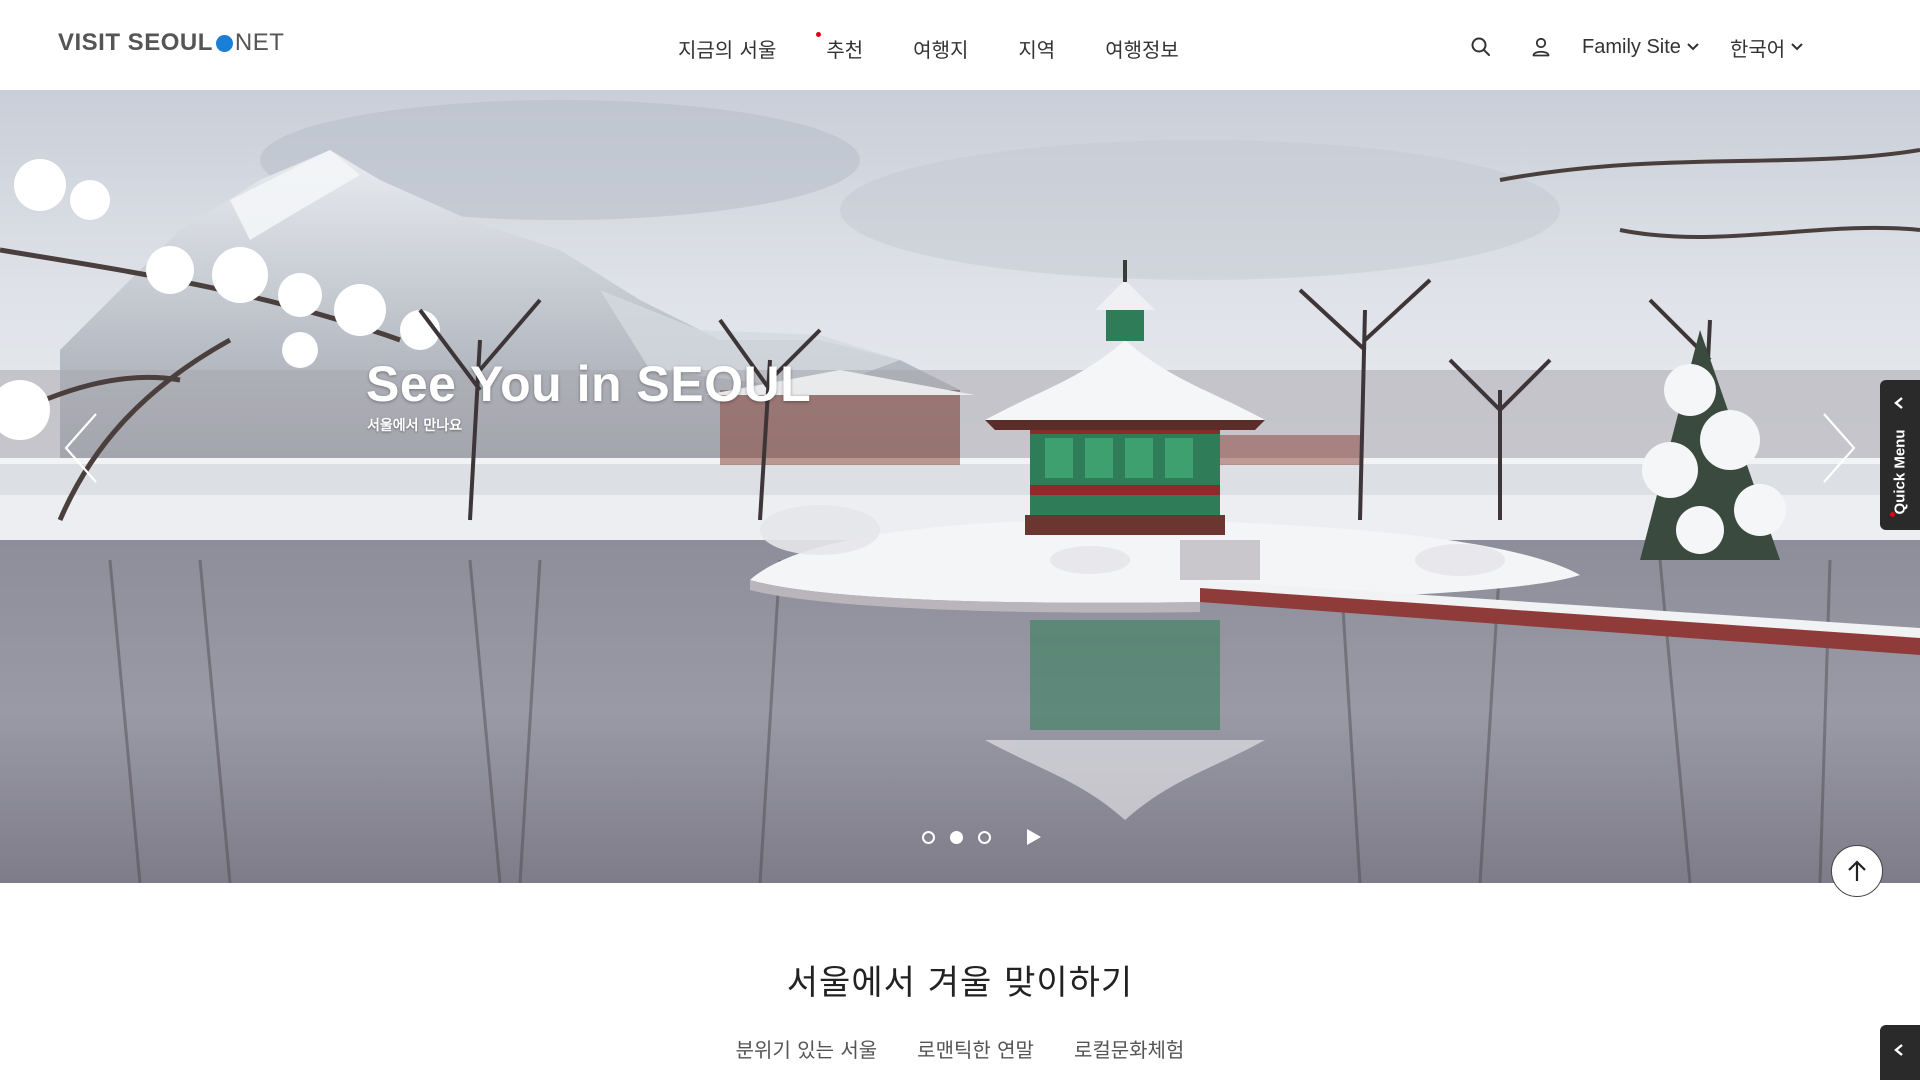 The image size is (1920, 1080). Describe the element at coordinates (1839, 448) in the screenshot. I see `chevron-right-icon` at that location.